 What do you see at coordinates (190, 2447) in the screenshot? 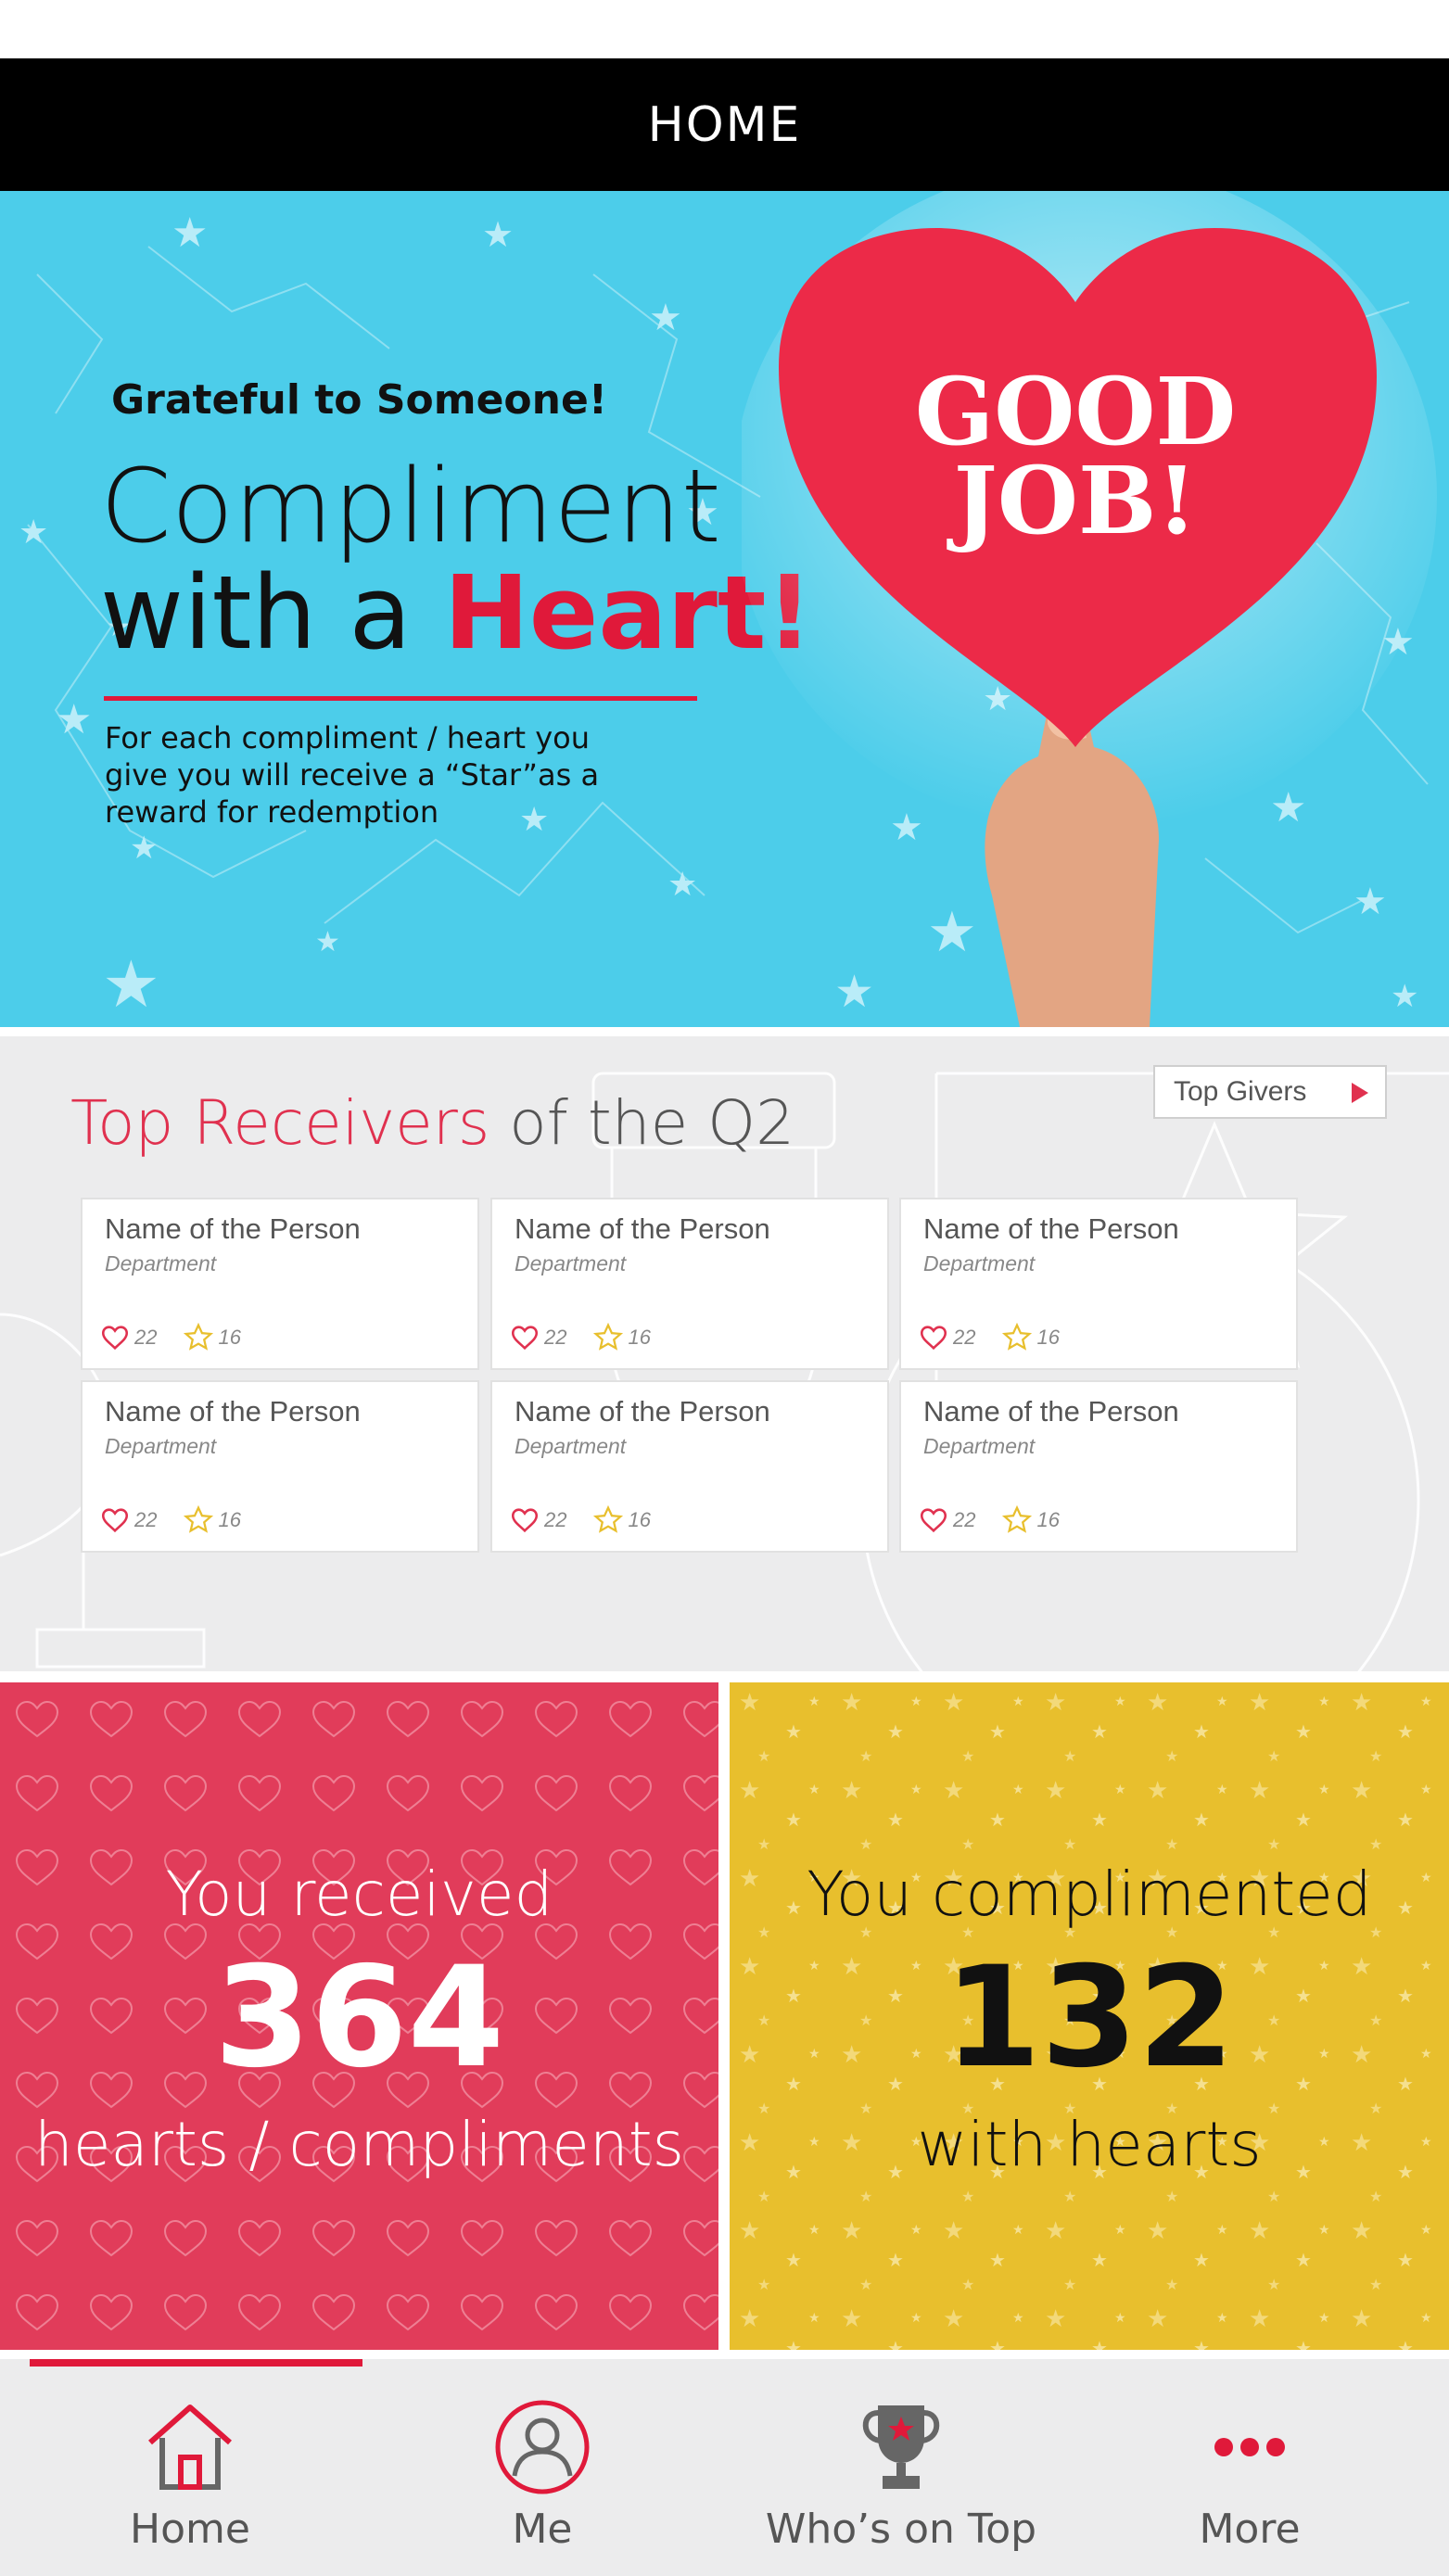
I see `home-icon` at bounding box center [190, 2447].